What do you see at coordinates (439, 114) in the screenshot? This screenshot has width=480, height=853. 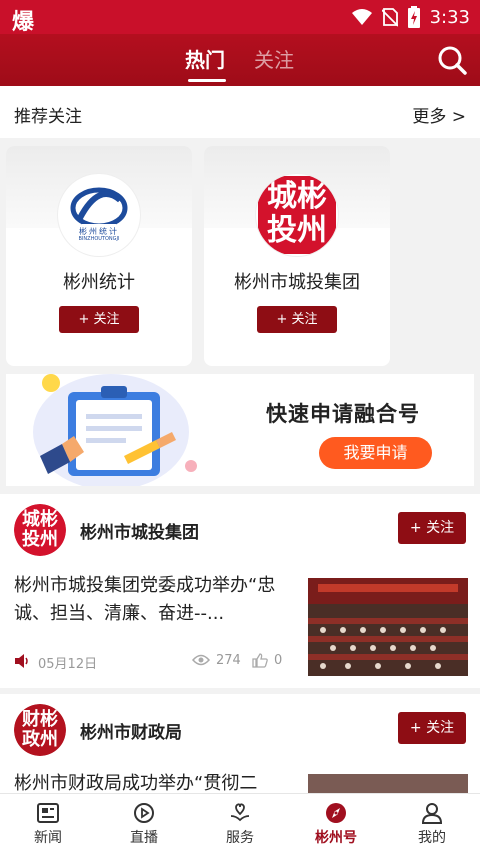 I see `more-link: 更多 >` at bounding box center [439, 114].